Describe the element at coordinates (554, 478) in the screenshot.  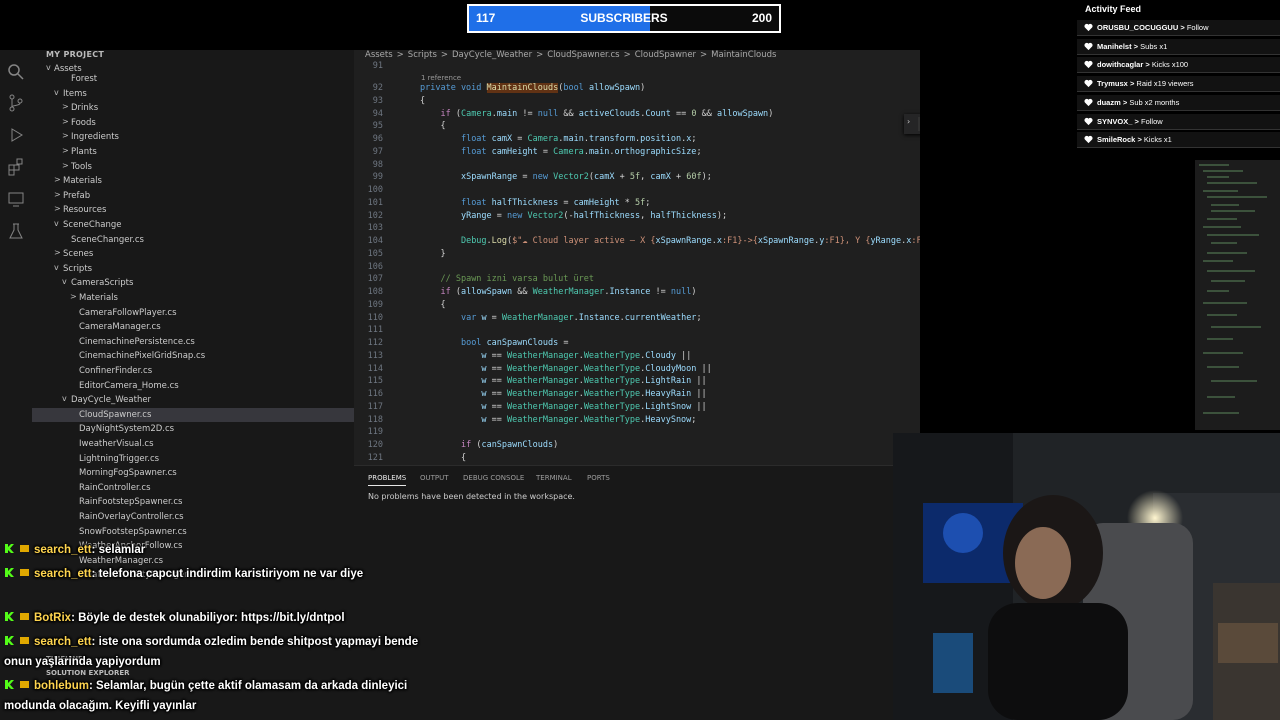
I see `tab-terminal: TERMINAL` at that location.